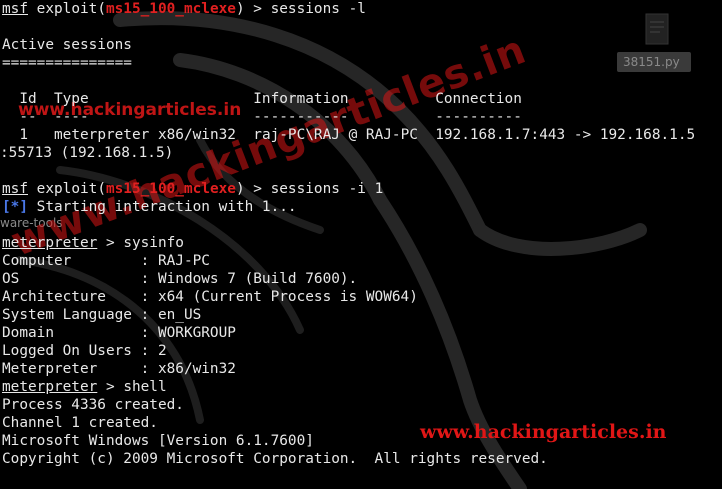  I want to click on command-text: sysinfo, so click(153, 243).